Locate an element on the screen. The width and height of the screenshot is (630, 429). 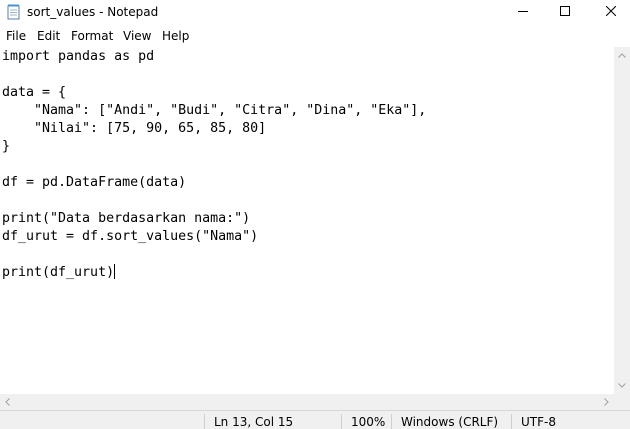
menu-bar: File Edit Format View Help is located at coordinates (315, 37).